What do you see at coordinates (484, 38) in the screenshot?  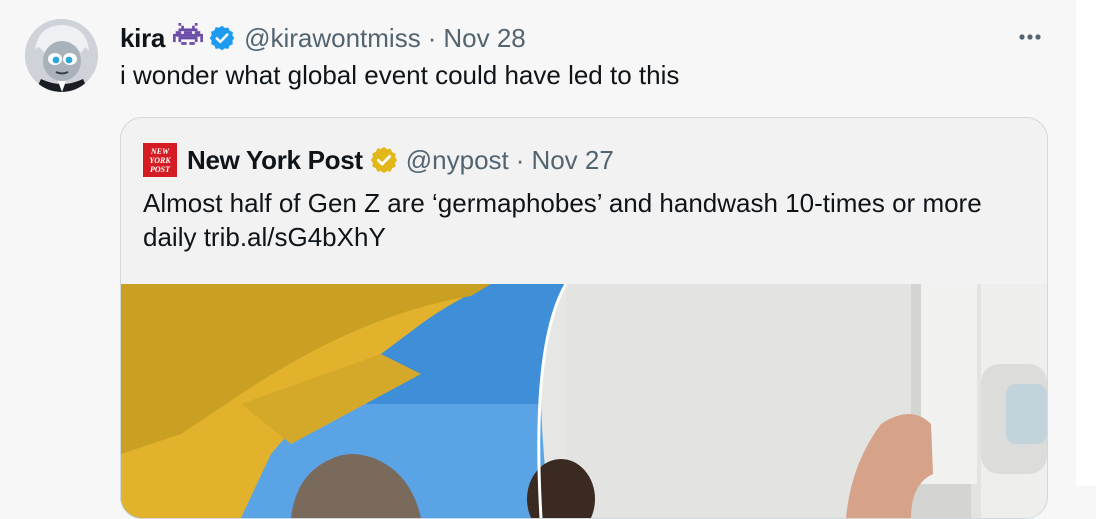 I see `tweet-date: Nov 28` at bounding box center [484, 38].